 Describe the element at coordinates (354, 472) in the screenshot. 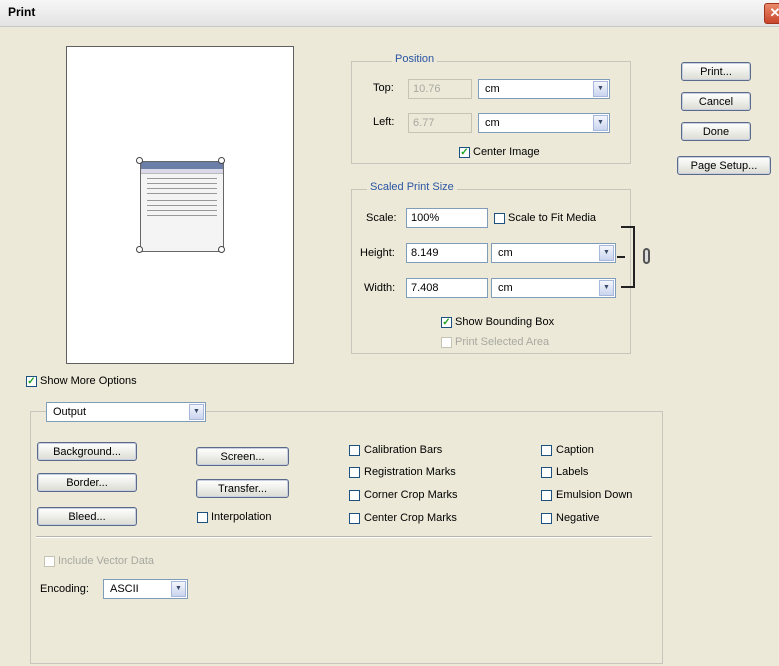

I see `registration-marks-checkbox` at that location.